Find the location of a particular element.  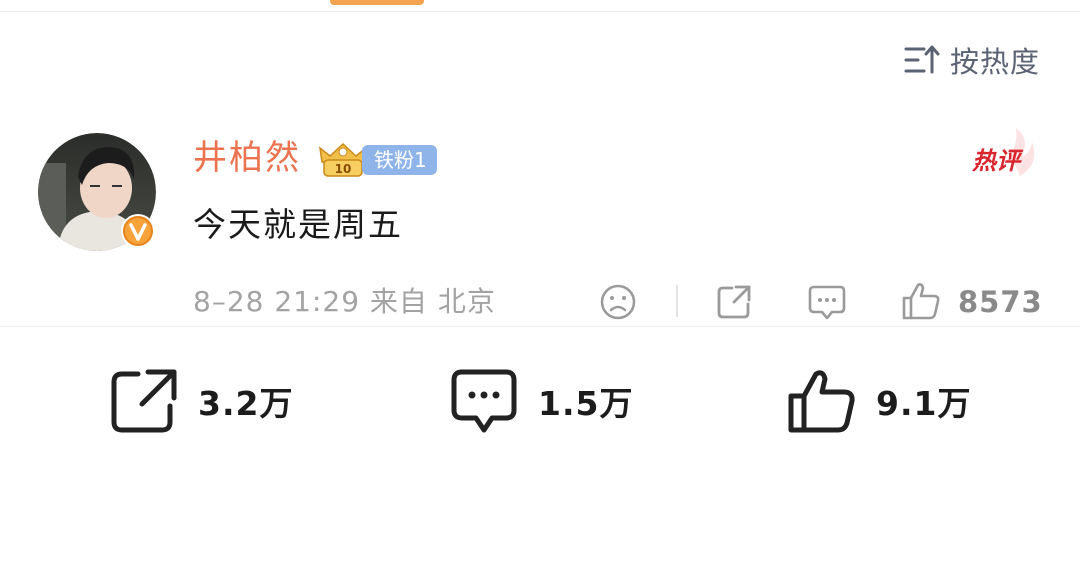

comment-like-count: 8573 is located at coordinates (1000, 302).